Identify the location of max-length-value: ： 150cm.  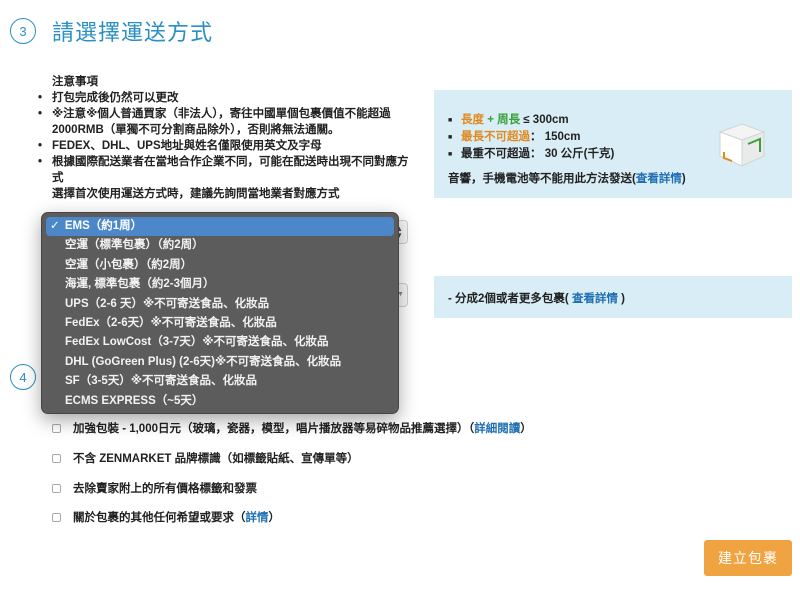
(555, 137).